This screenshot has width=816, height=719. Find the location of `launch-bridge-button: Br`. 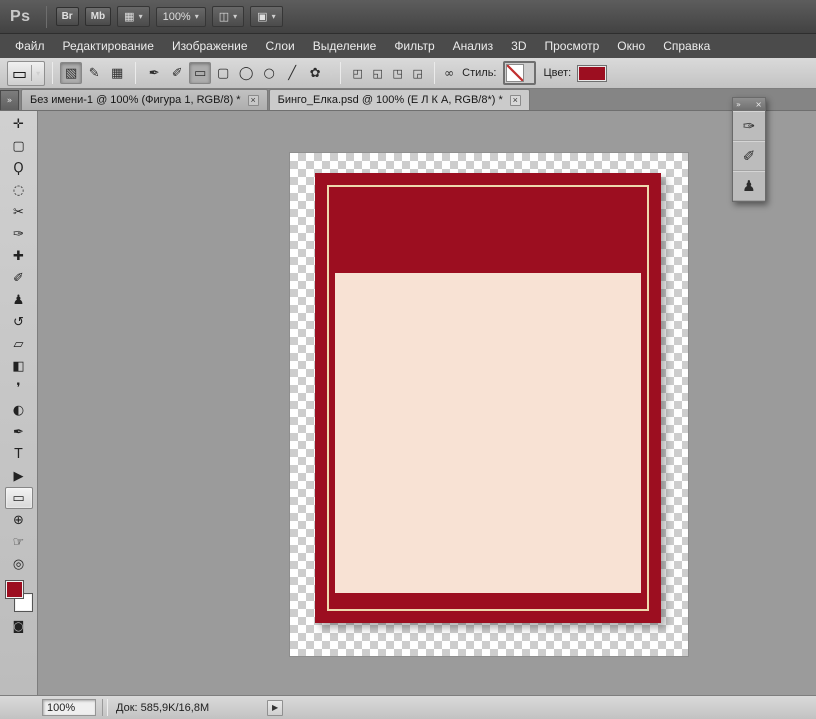

launch-bridge-button: Br is located at coordinates (67, 16).